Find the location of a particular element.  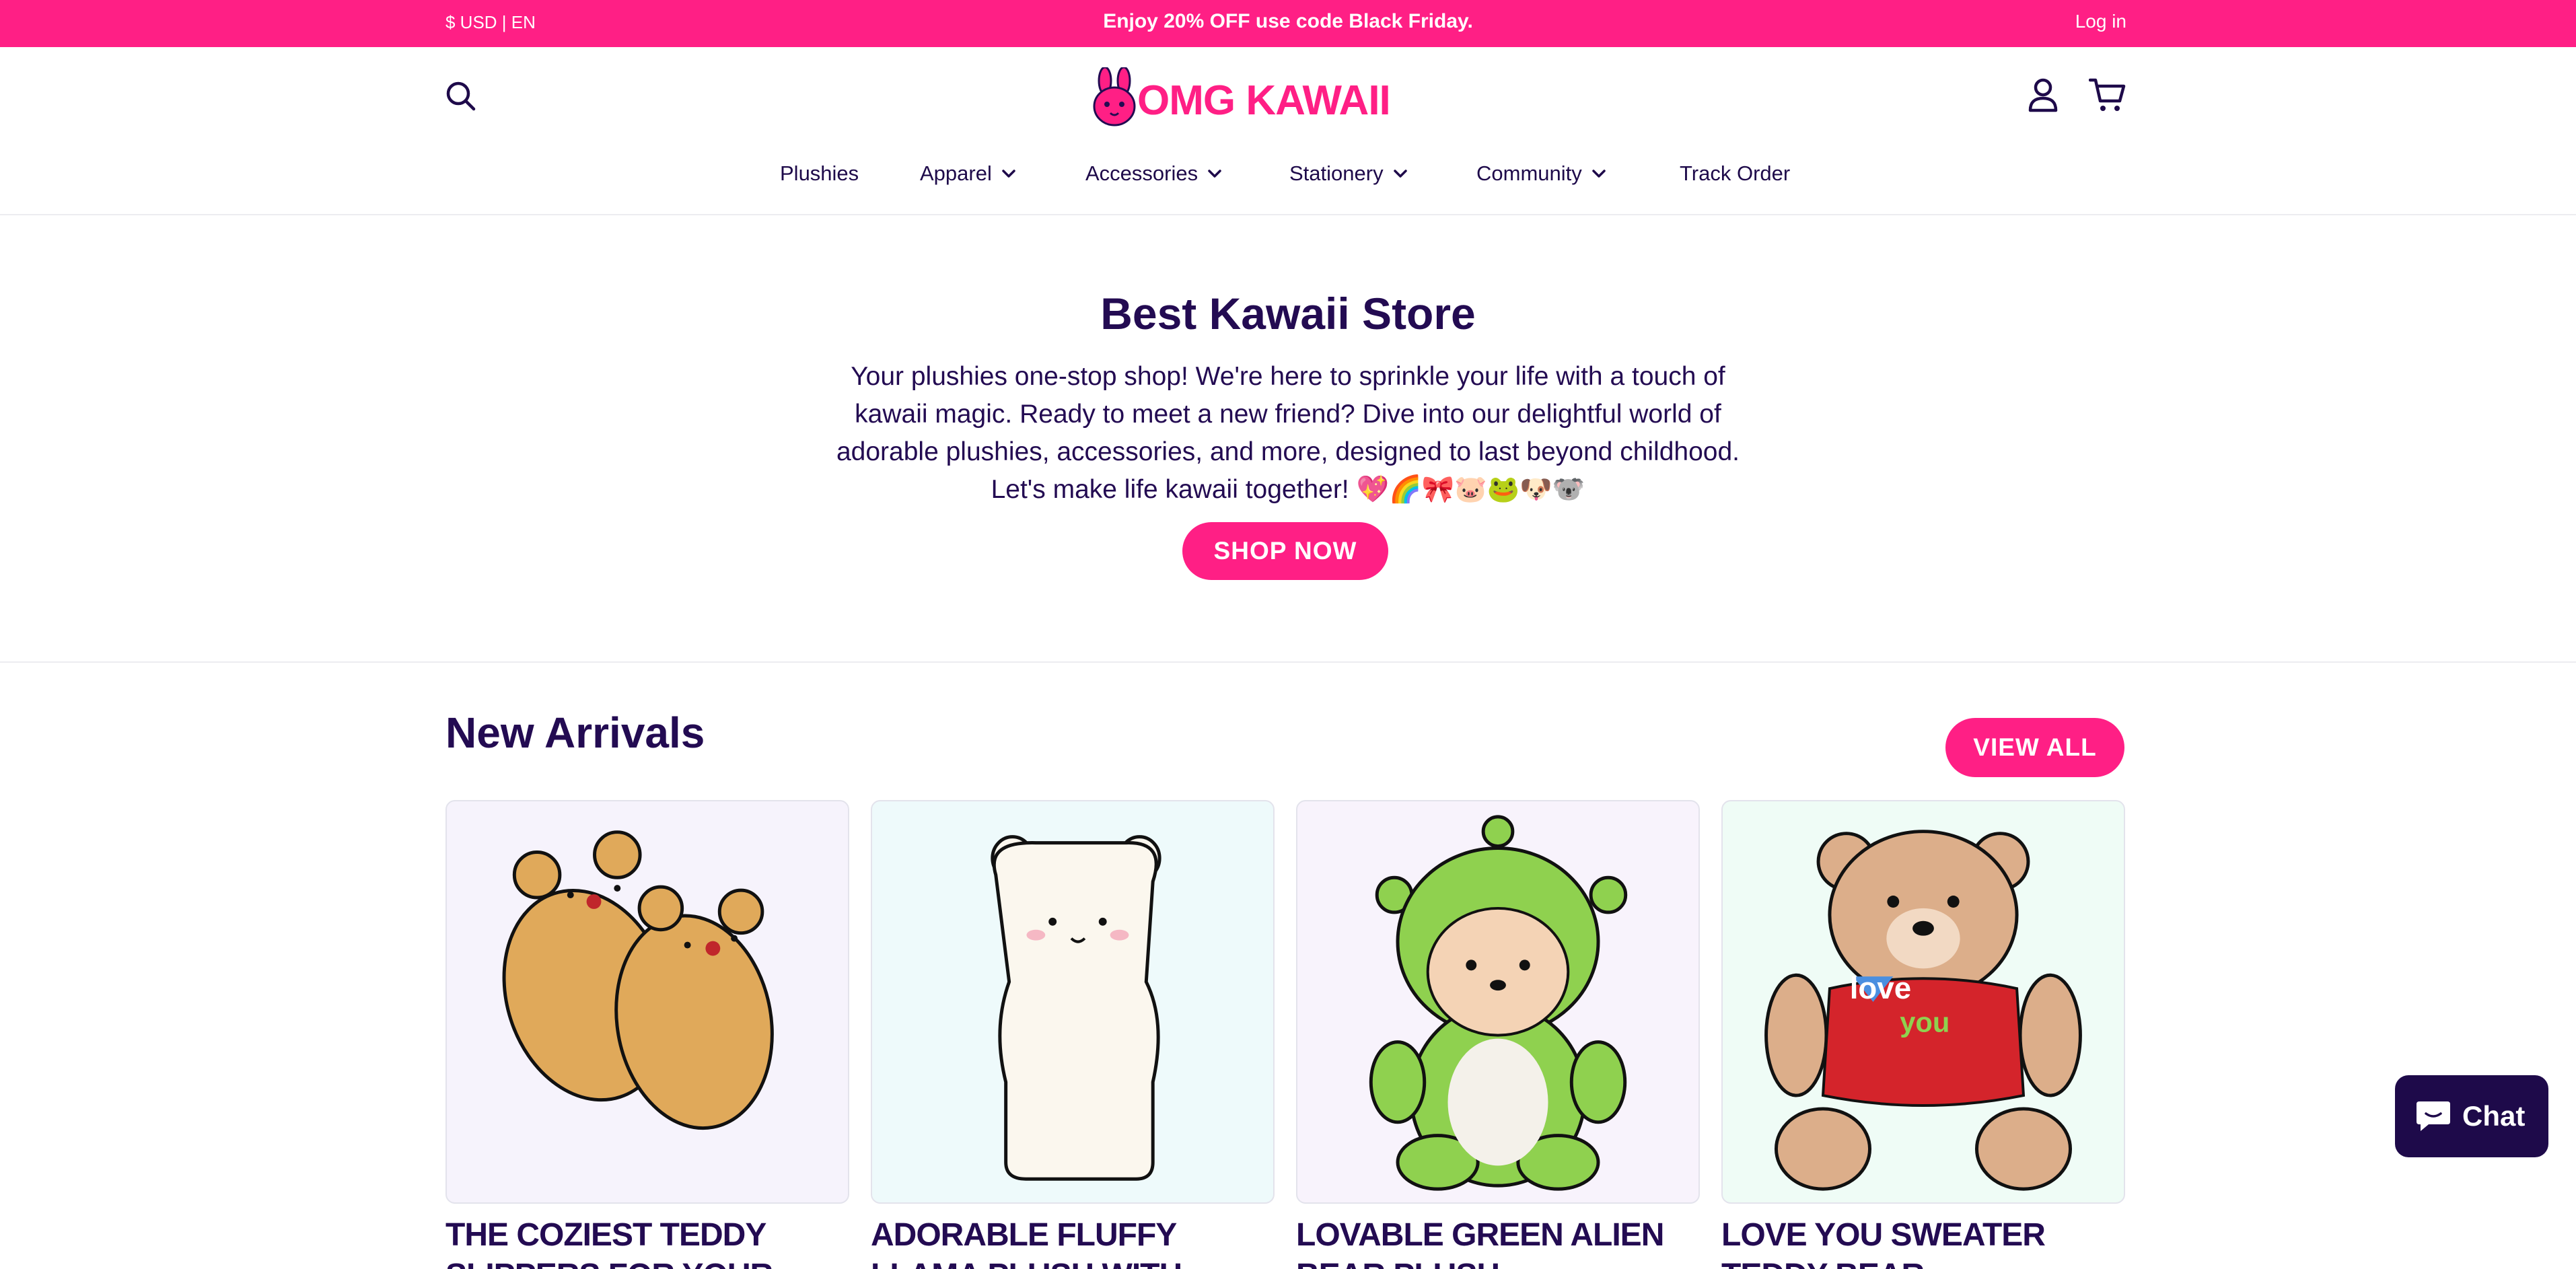

product-title-line: TEDDY BEAR is located at coordinates (1930, 1262).